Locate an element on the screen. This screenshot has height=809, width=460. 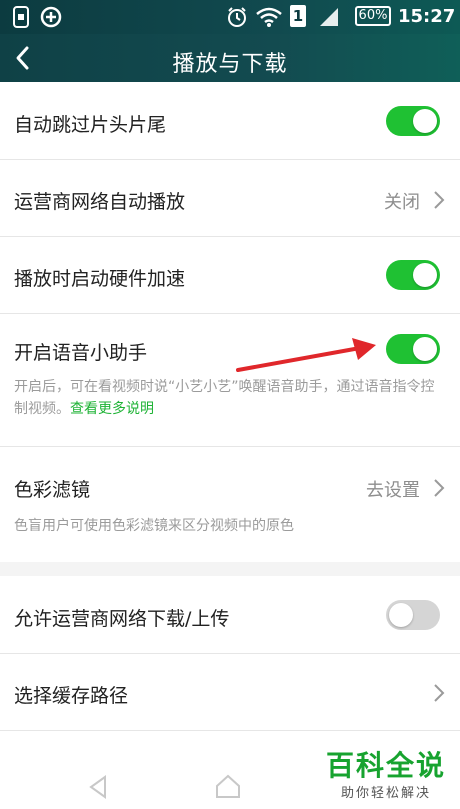
setting-hw-accel: 播放时启动硬件加速 is located at coordinates (230, 275).